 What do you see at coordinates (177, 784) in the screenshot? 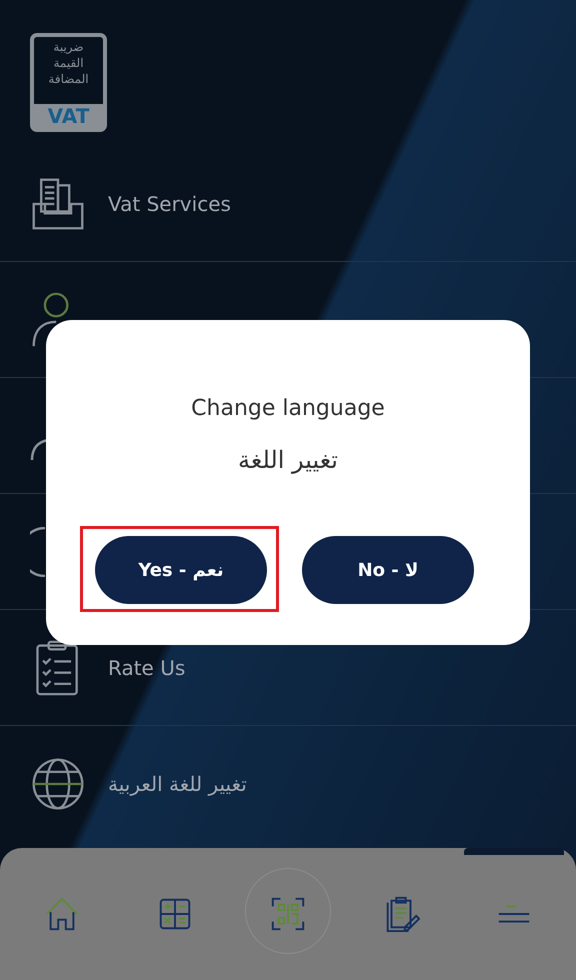
I see `menu-item: تغيير للغة العربية` at bounding box center [177, 784].